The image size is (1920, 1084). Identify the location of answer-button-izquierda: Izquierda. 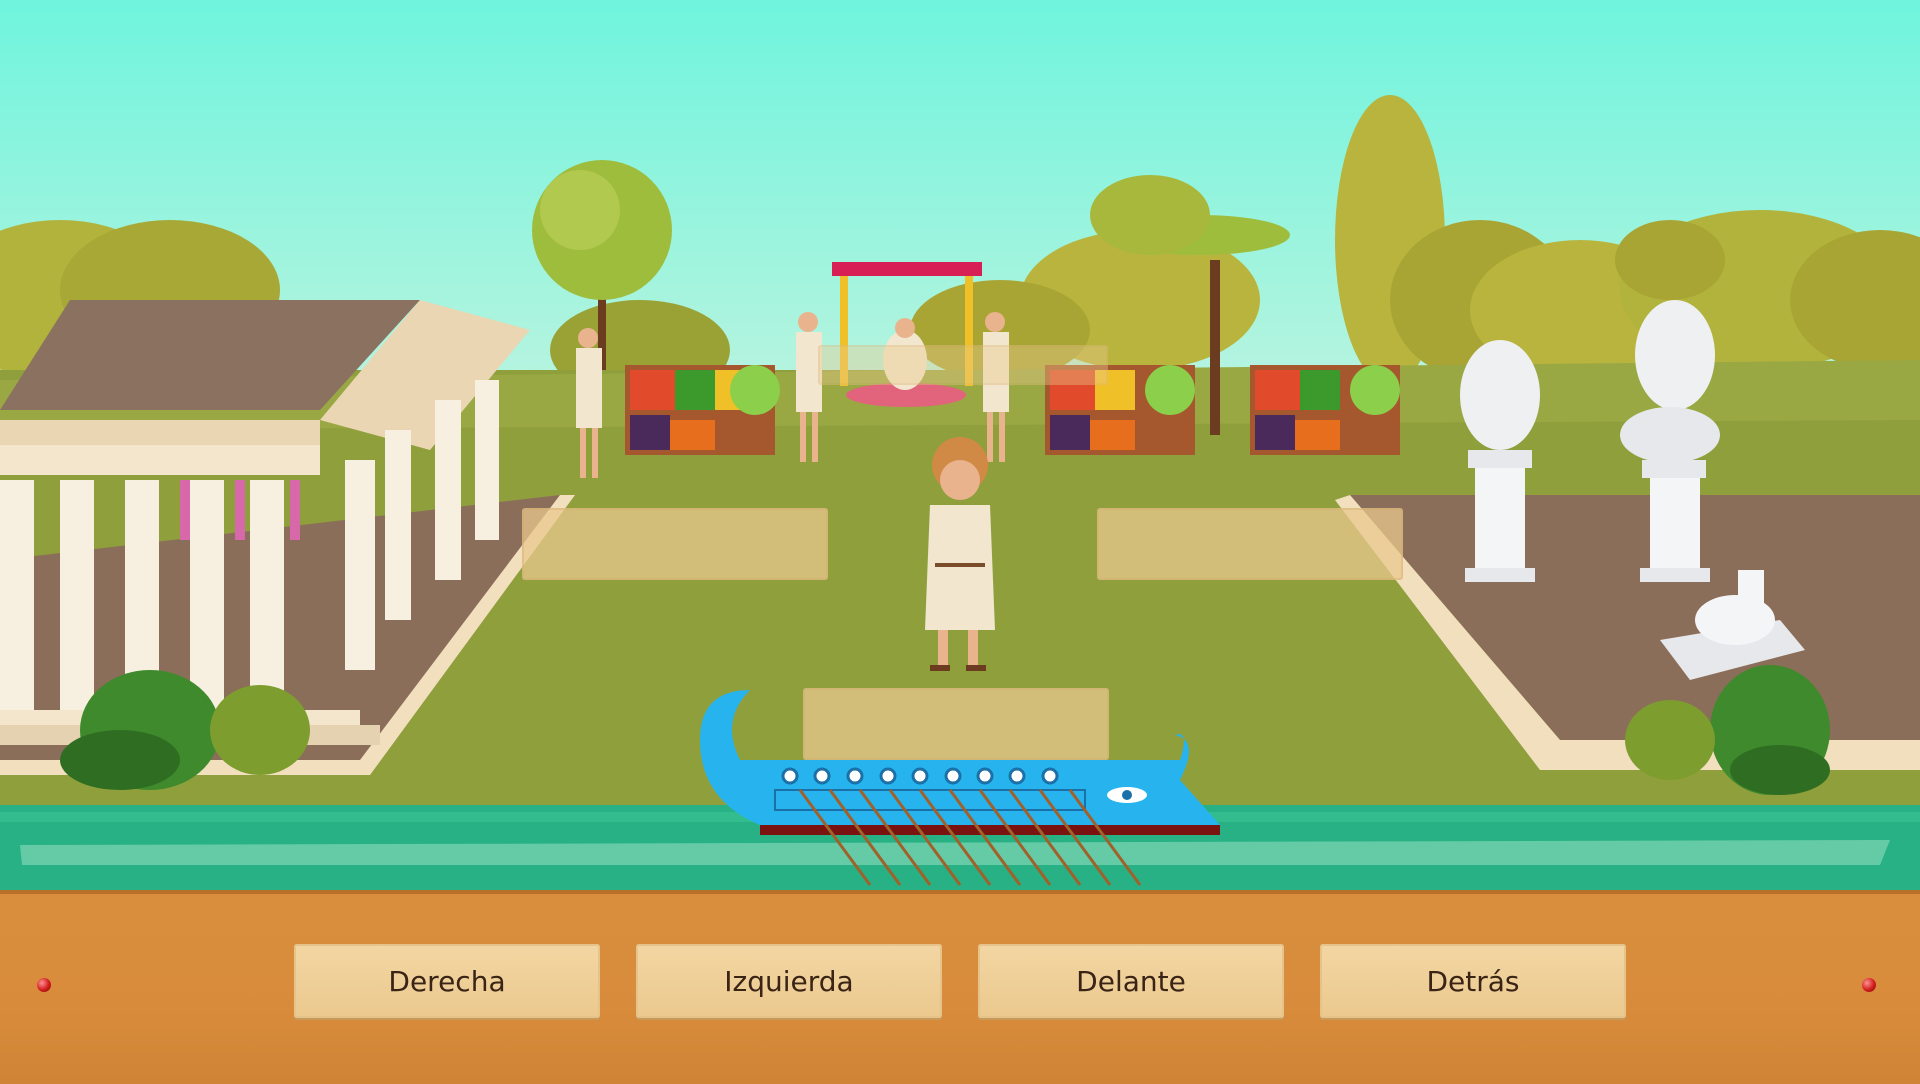
(789, 981).